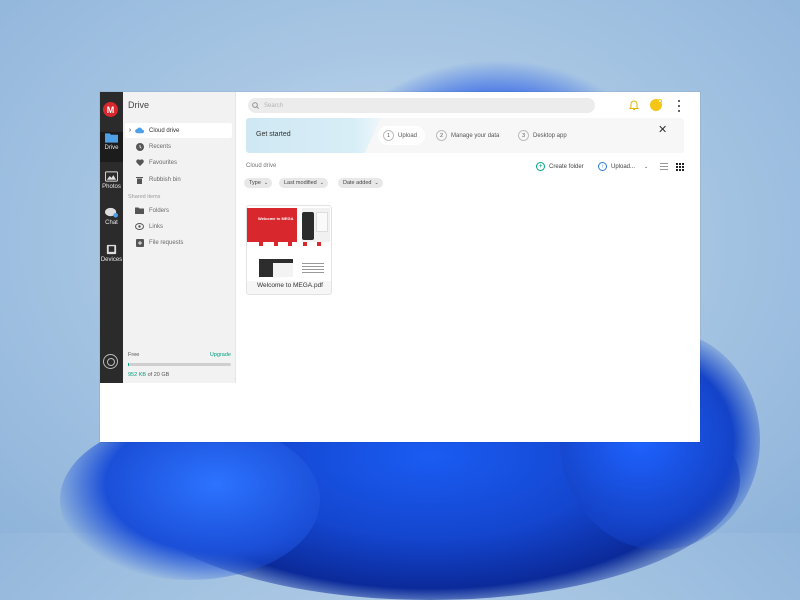  I want to click on filter-date-added: Date added ⌄, so click(360, 183).